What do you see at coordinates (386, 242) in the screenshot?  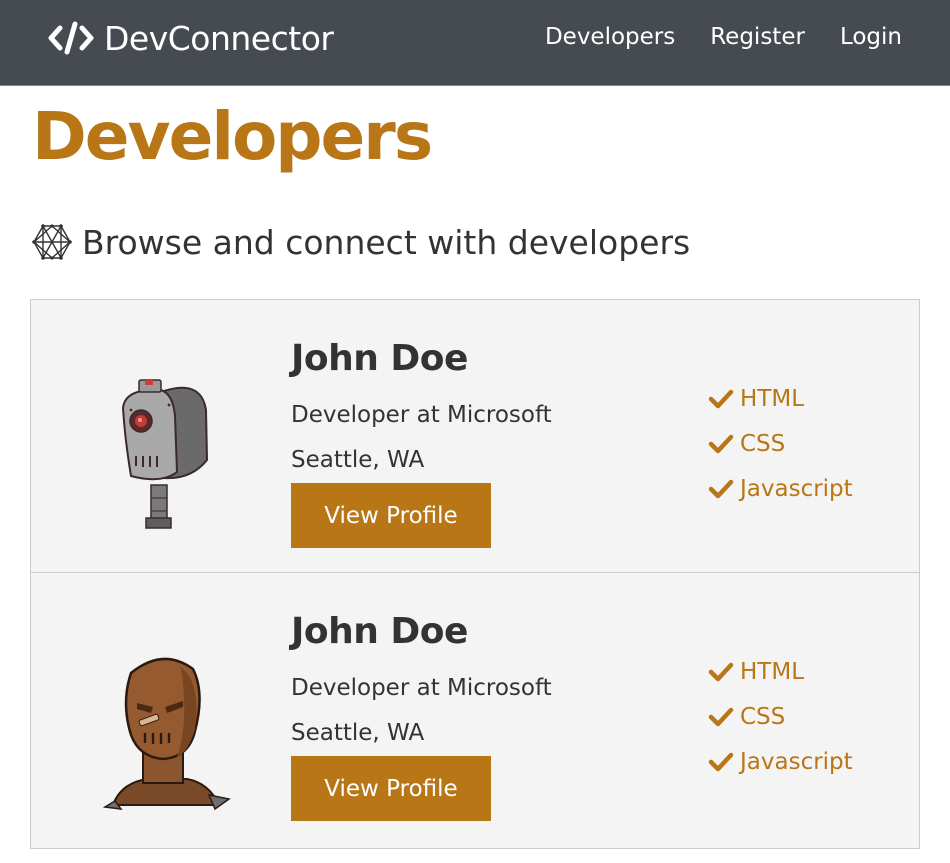 I see `lead-text: Browse and connect with developers` at bounding box center [386, 242].